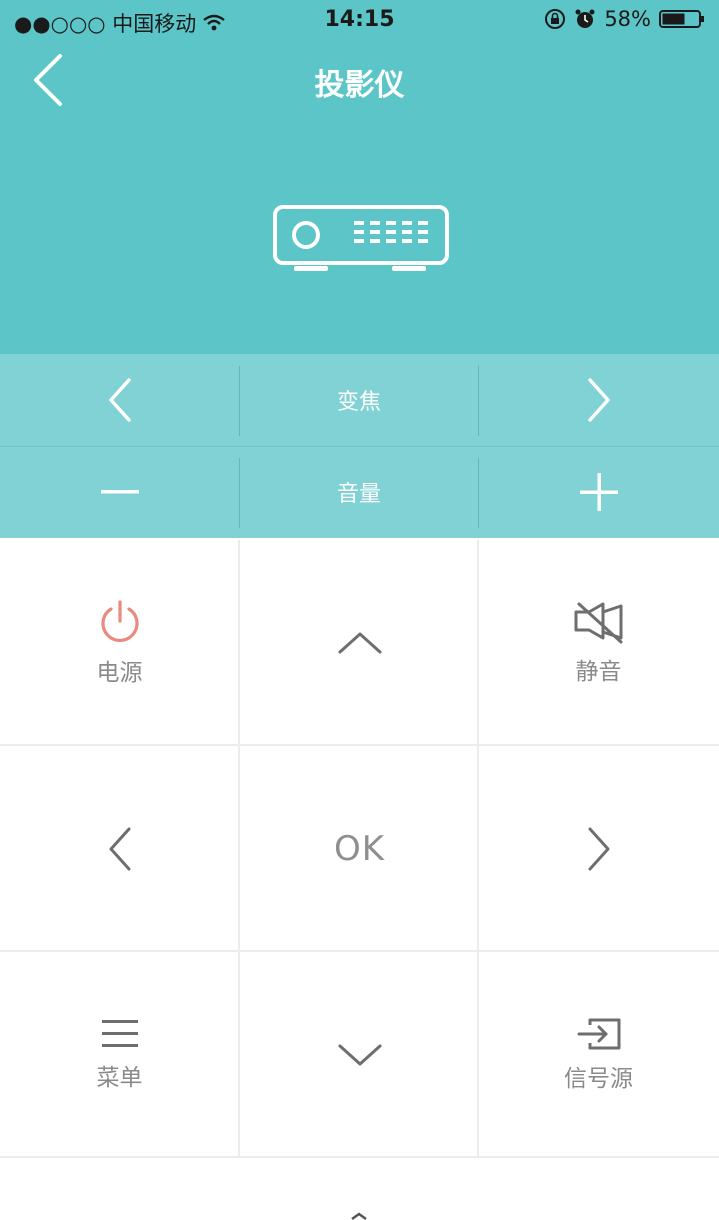 The image size is (719, 1220). I want to click on volume-up-button, so click(599, 492).